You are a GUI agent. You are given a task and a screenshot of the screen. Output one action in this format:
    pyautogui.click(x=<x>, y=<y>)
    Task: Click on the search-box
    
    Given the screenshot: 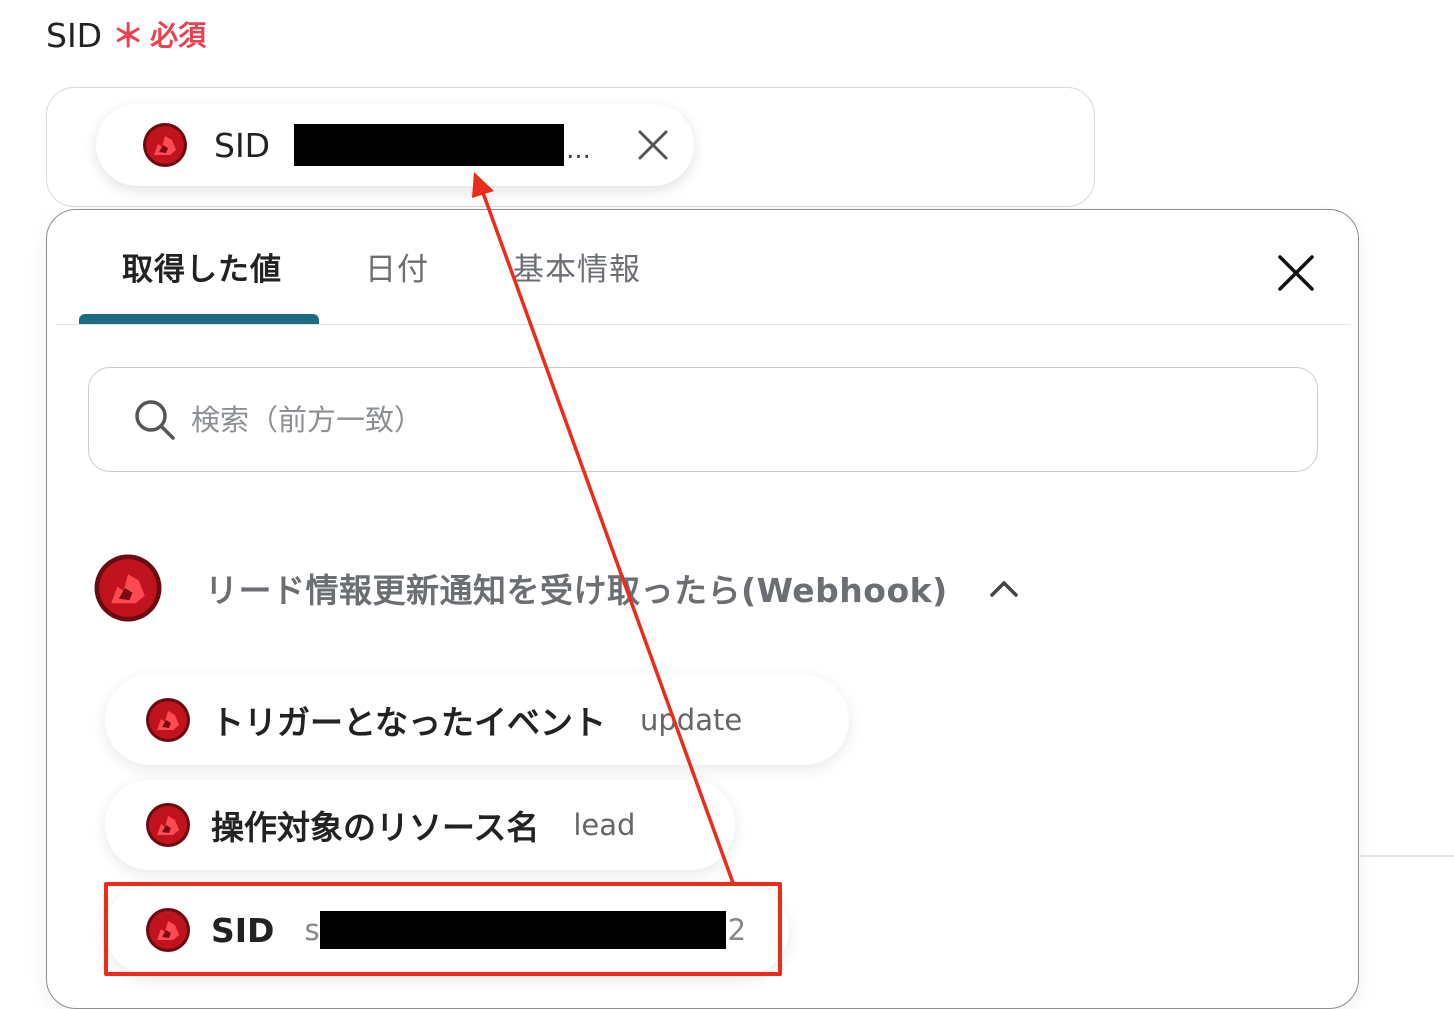 What is the action you would take?
    pyautogui.click(x=703, y=419)
    